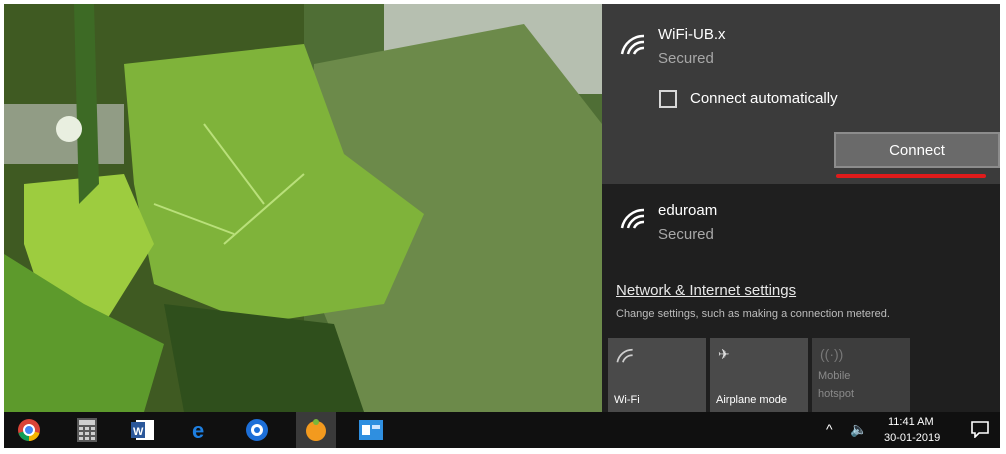 This screenshot has height=454, width=1006. Describe the element at coordinates (832, 354) in the screenshot. I see `hotspot-icon: ((·))` at that location.